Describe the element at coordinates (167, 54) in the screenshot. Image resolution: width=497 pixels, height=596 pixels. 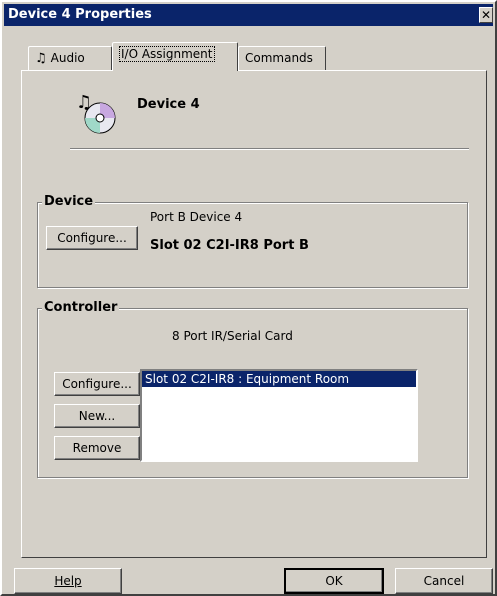
I see `tab-io-assignment-label: I/O Assignment` at that location.